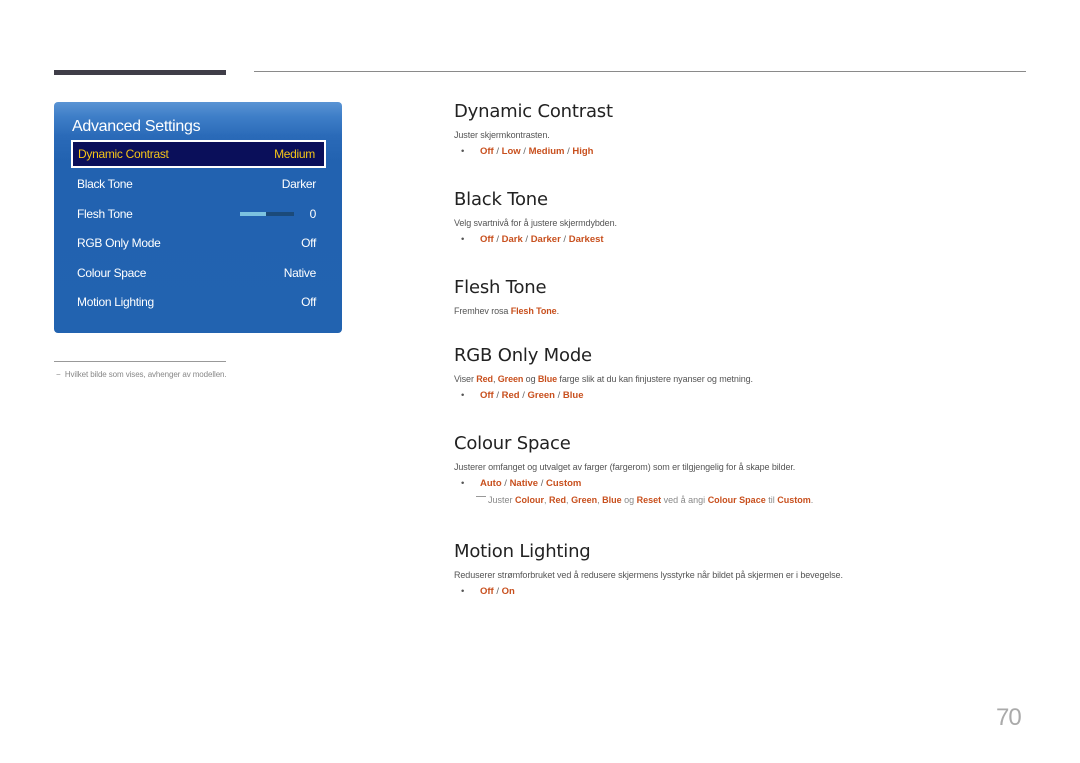 The image size is (1080, 763). What do you see at coordinates (465, 379) in the screenshot?
I see `text-plain: Viser` at bounding box center [465, 379].